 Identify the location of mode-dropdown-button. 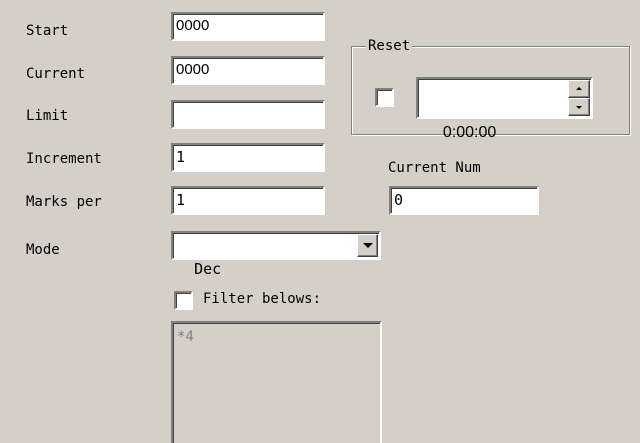
(367, 245).